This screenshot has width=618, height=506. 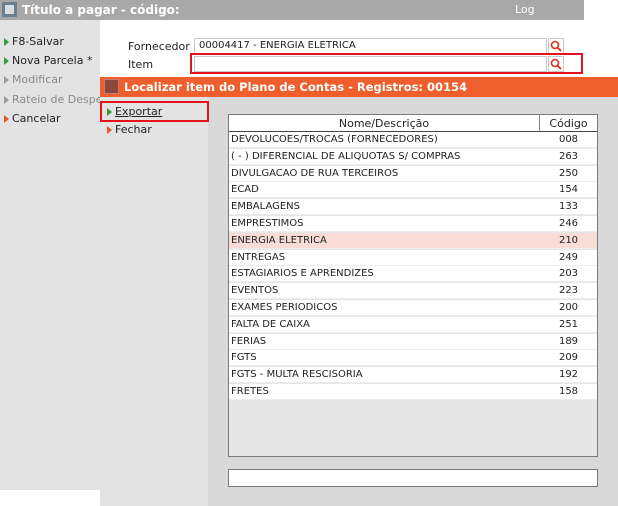 I want to click on row-code-cell: 200, so click(x=568, y=307).